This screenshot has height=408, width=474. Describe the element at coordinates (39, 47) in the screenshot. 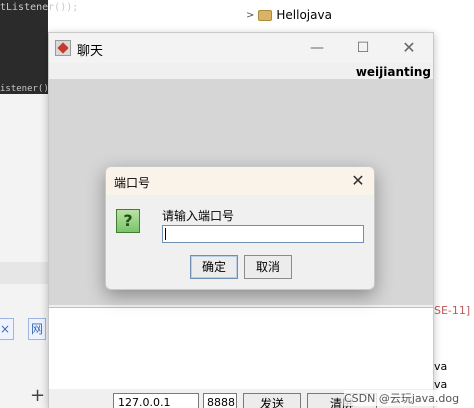

I see `background-code-editor: tListener()); istener(){` at that location.